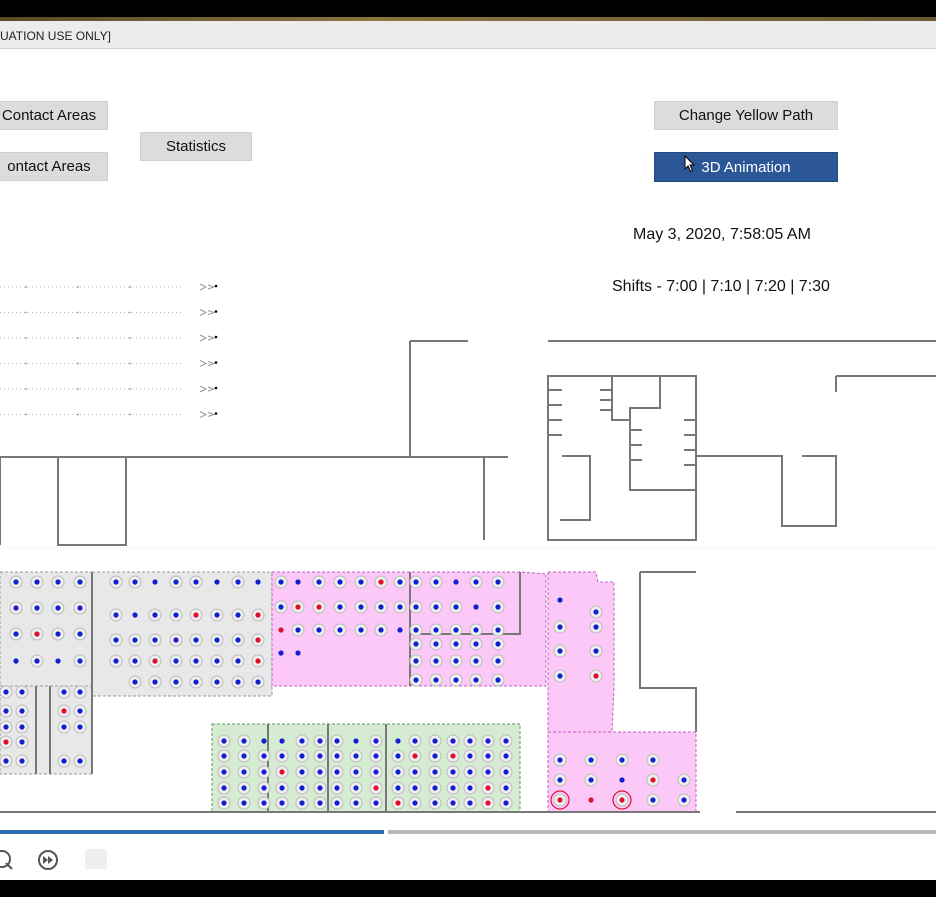  Describe the element at coordinates (662, 832) in the screenshot. I see `playback-track` at that location.